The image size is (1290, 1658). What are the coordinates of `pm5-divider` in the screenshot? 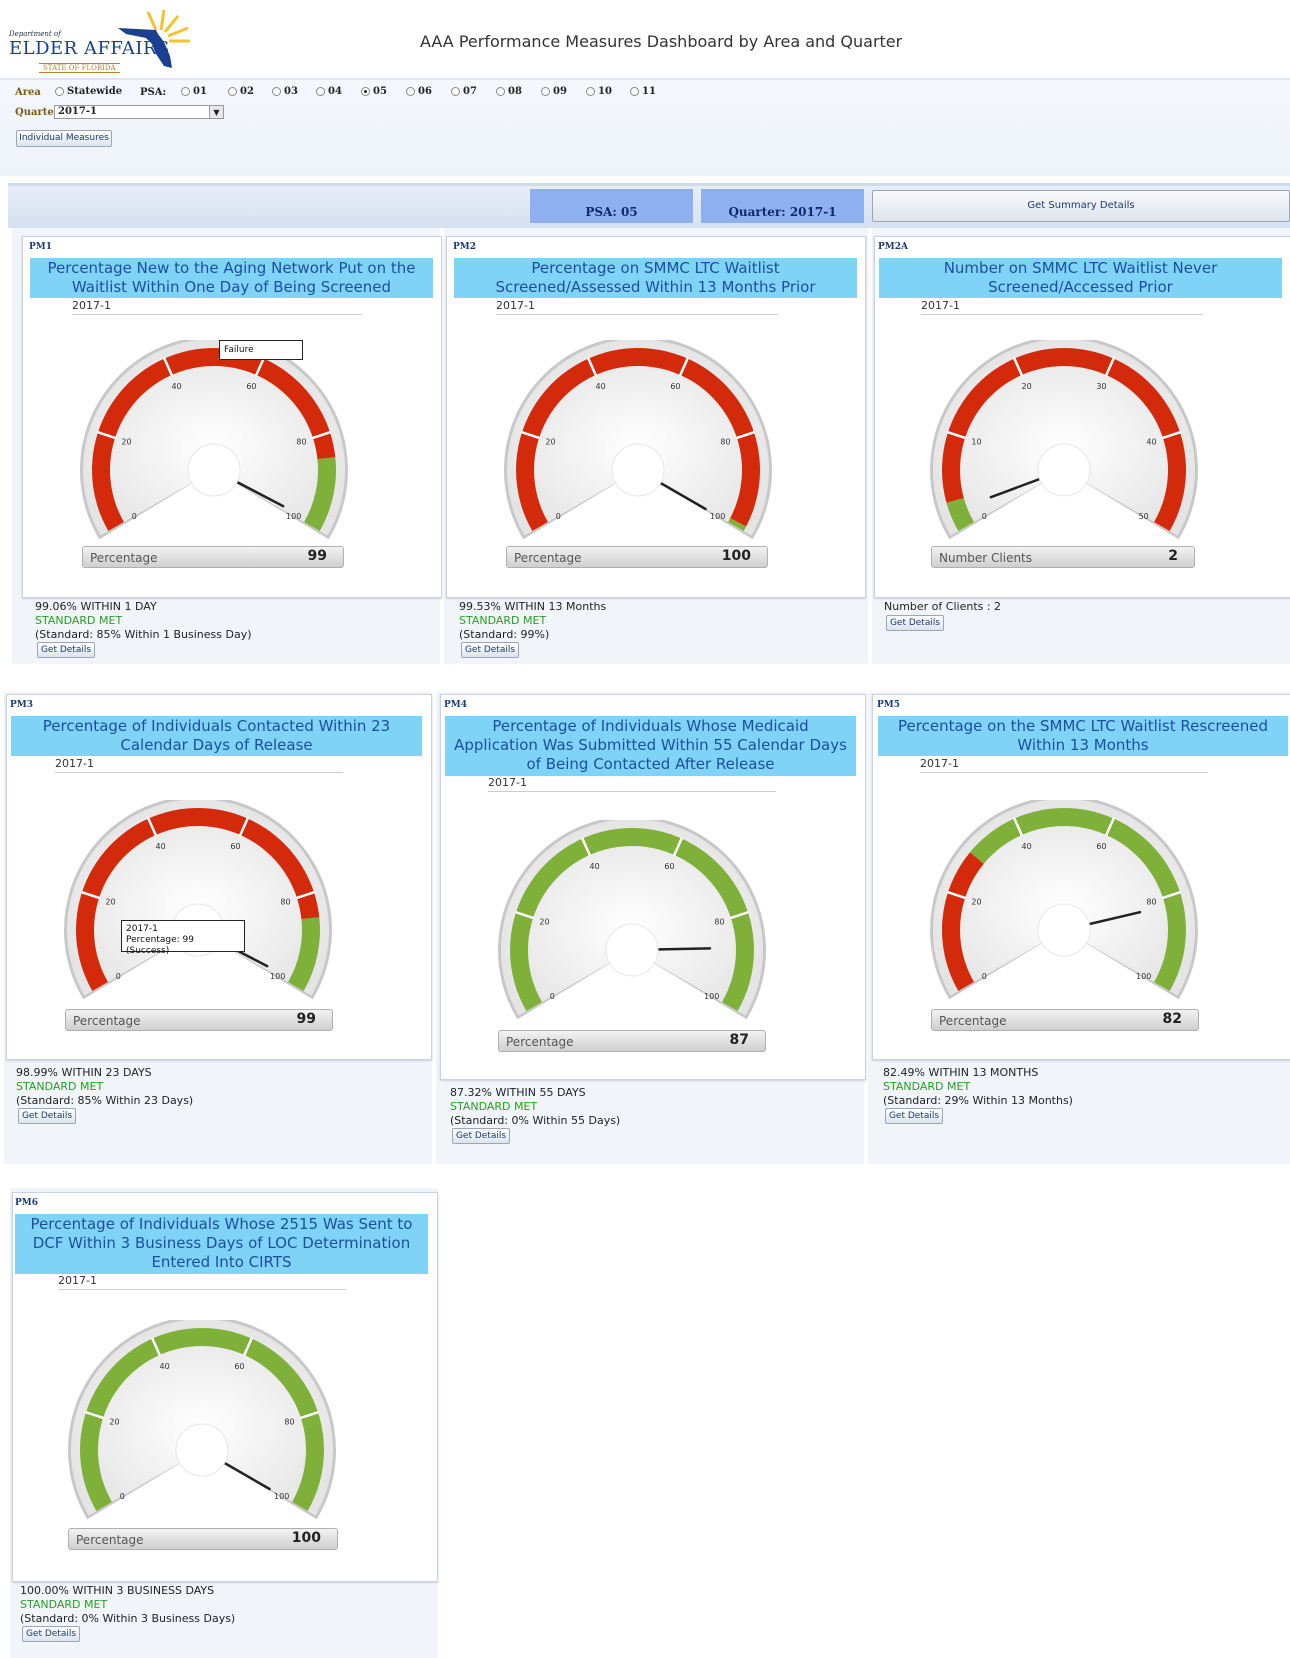 It's located at (1064, 772).